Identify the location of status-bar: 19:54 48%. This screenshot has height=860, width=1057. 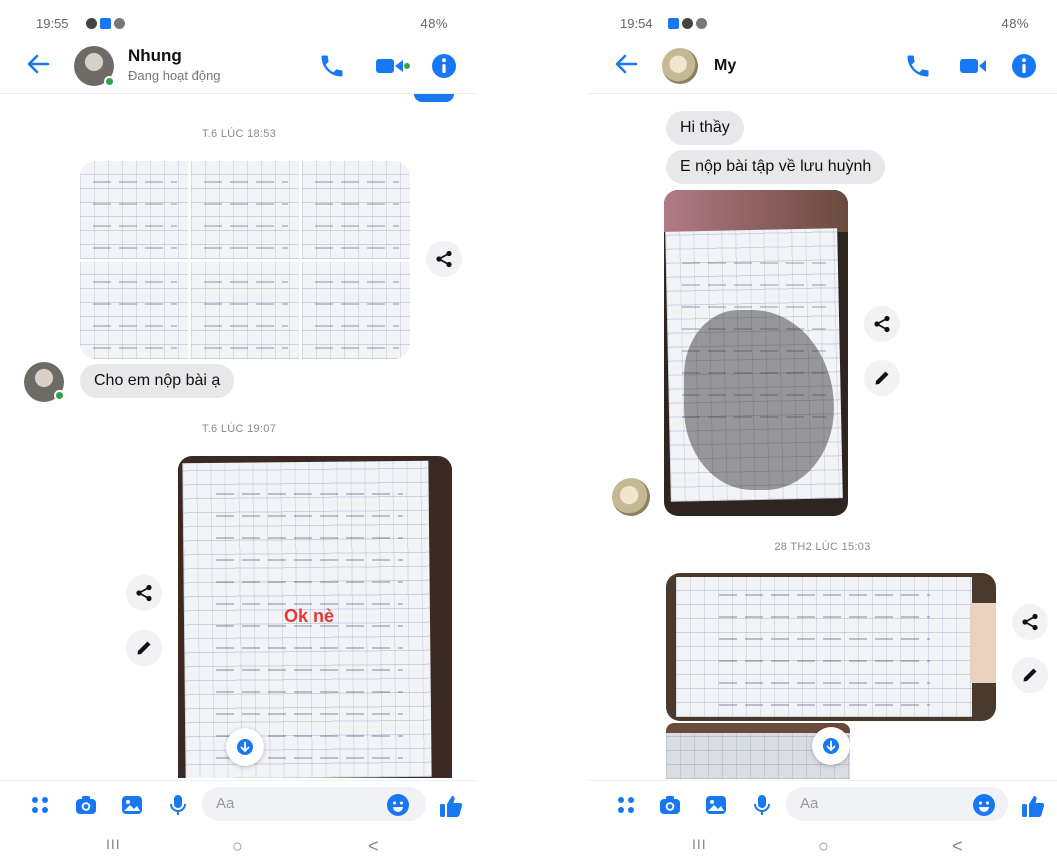
(822, 24).